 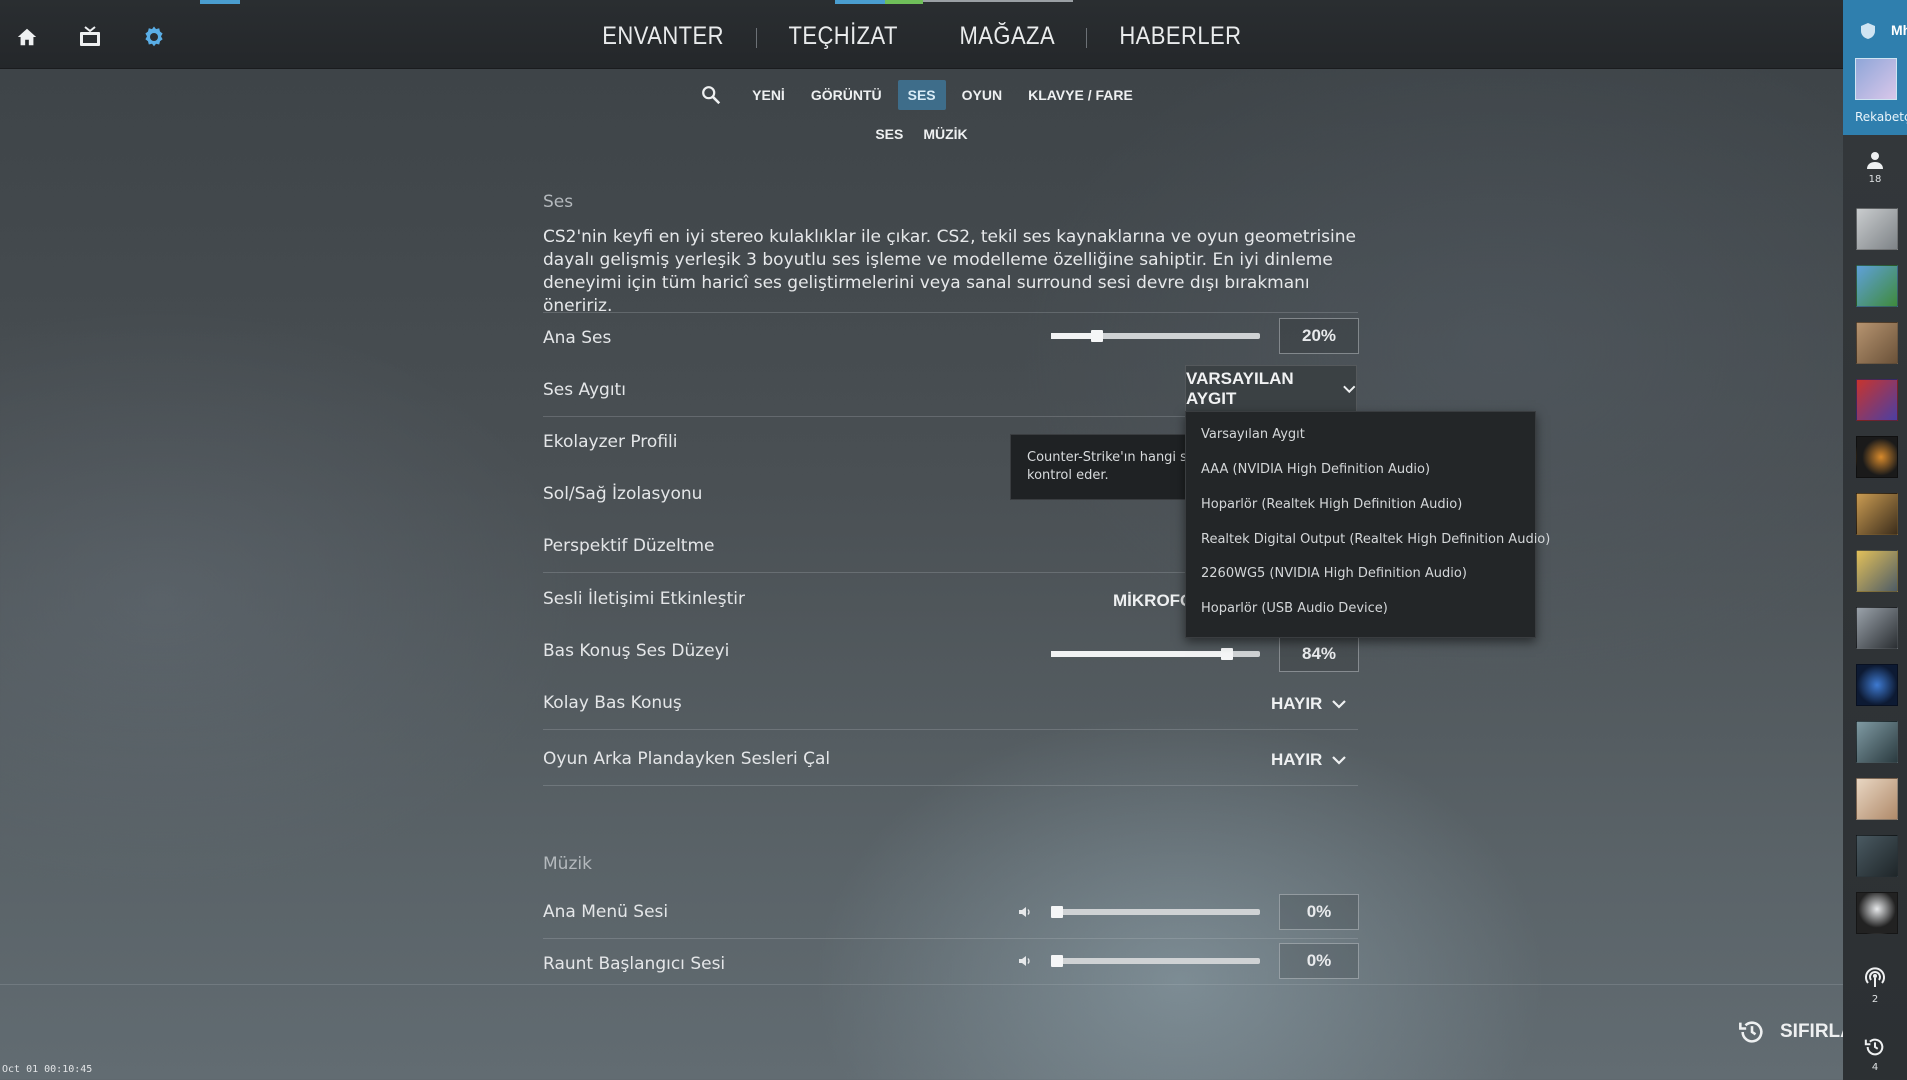 What do you see at coordinates (558, 202) in the screenshot?
I see `section-title-audio: Ses` at bounding box center [558, 202].